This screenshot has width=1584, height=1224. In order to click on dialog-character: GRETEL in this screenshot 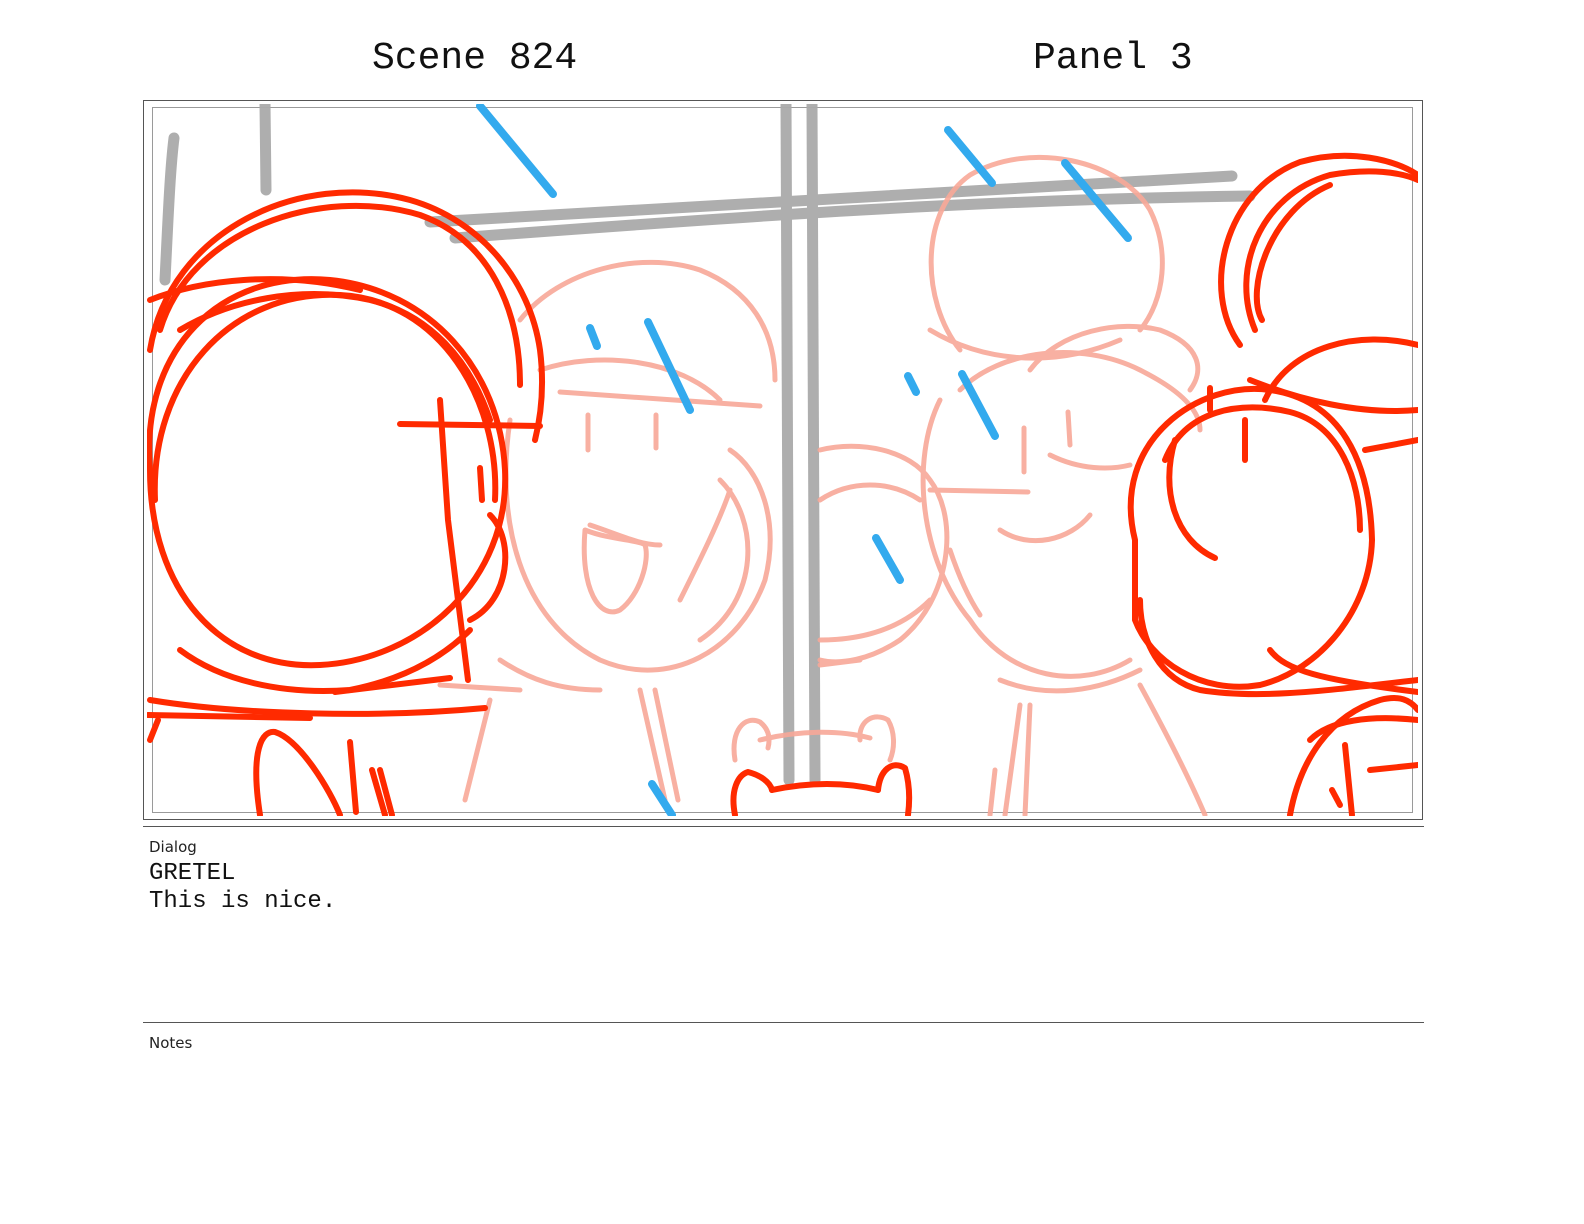, I will do `click(192, 873)`.